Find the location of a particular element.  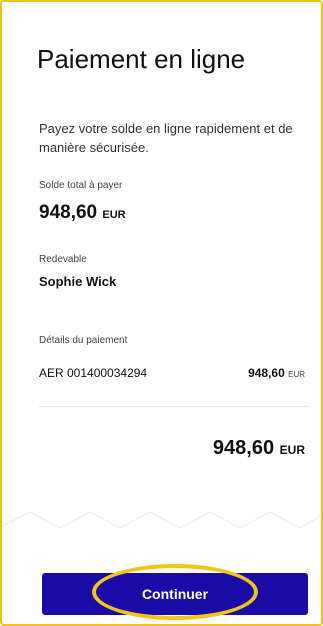

payer-label: Redevable is located at coordinates (63, 259).